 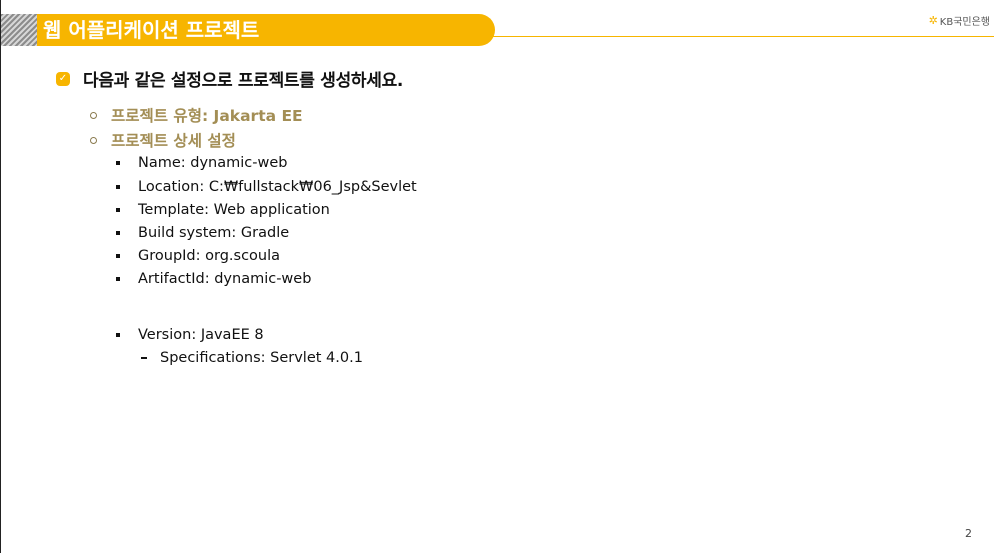 What do you see at coordinates (151, 30) in the screenshot?
I see `slide-title: 웹 어플리케이션 프로젝트` at bounding box center [151, 30].